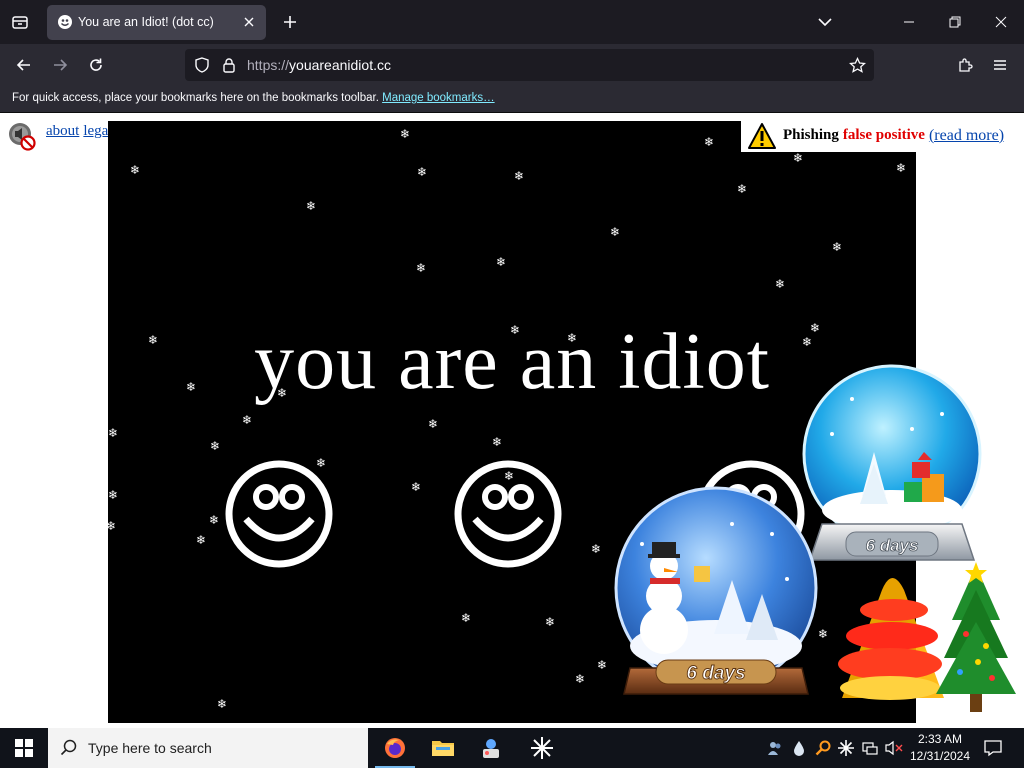 Image resolution: width=1024 pixels, height=768 pixels. What do you see at coordinates (993, 748) in the screenshot?
I see `action-center-button` at bounding box center [993, 748].